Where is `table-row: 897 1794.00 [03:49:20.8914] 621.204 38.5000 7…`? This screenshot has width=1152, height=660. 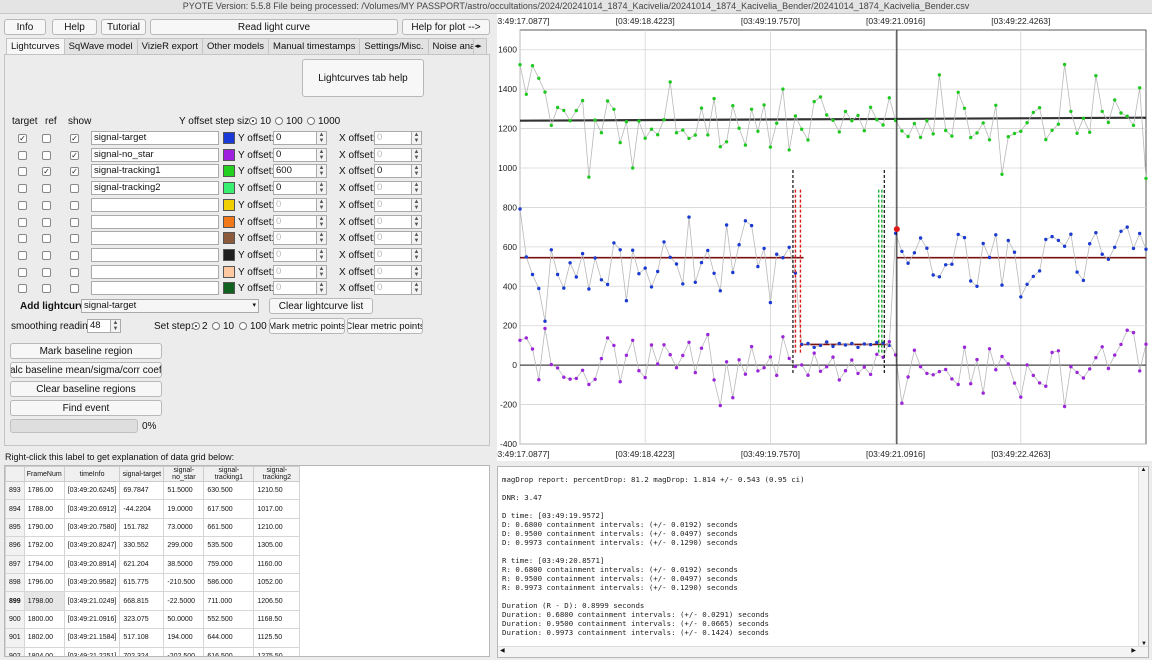 table-row: 897 1794.00 [03:49:20.8914] 621.204 38.5000 7… is located at coordinates (153, 564).